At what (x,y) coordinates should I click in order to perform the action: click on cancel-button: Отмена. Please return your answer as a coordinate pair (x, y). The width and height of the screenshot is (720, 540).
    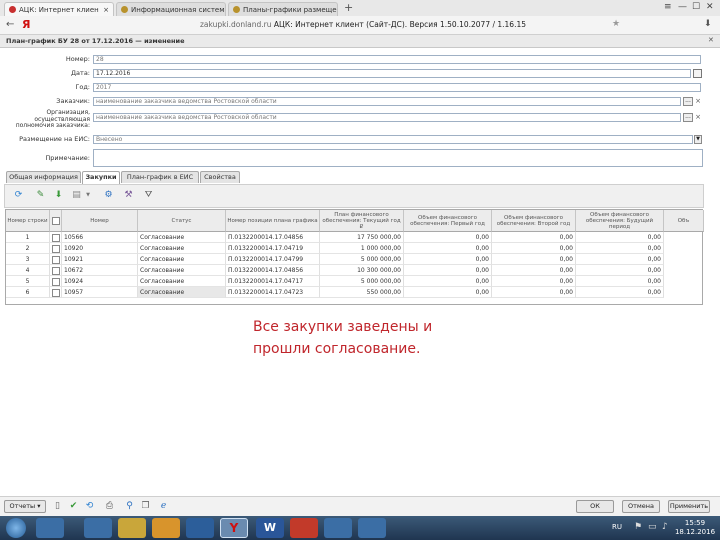
    Looking at the image, I should click on (641, 506).